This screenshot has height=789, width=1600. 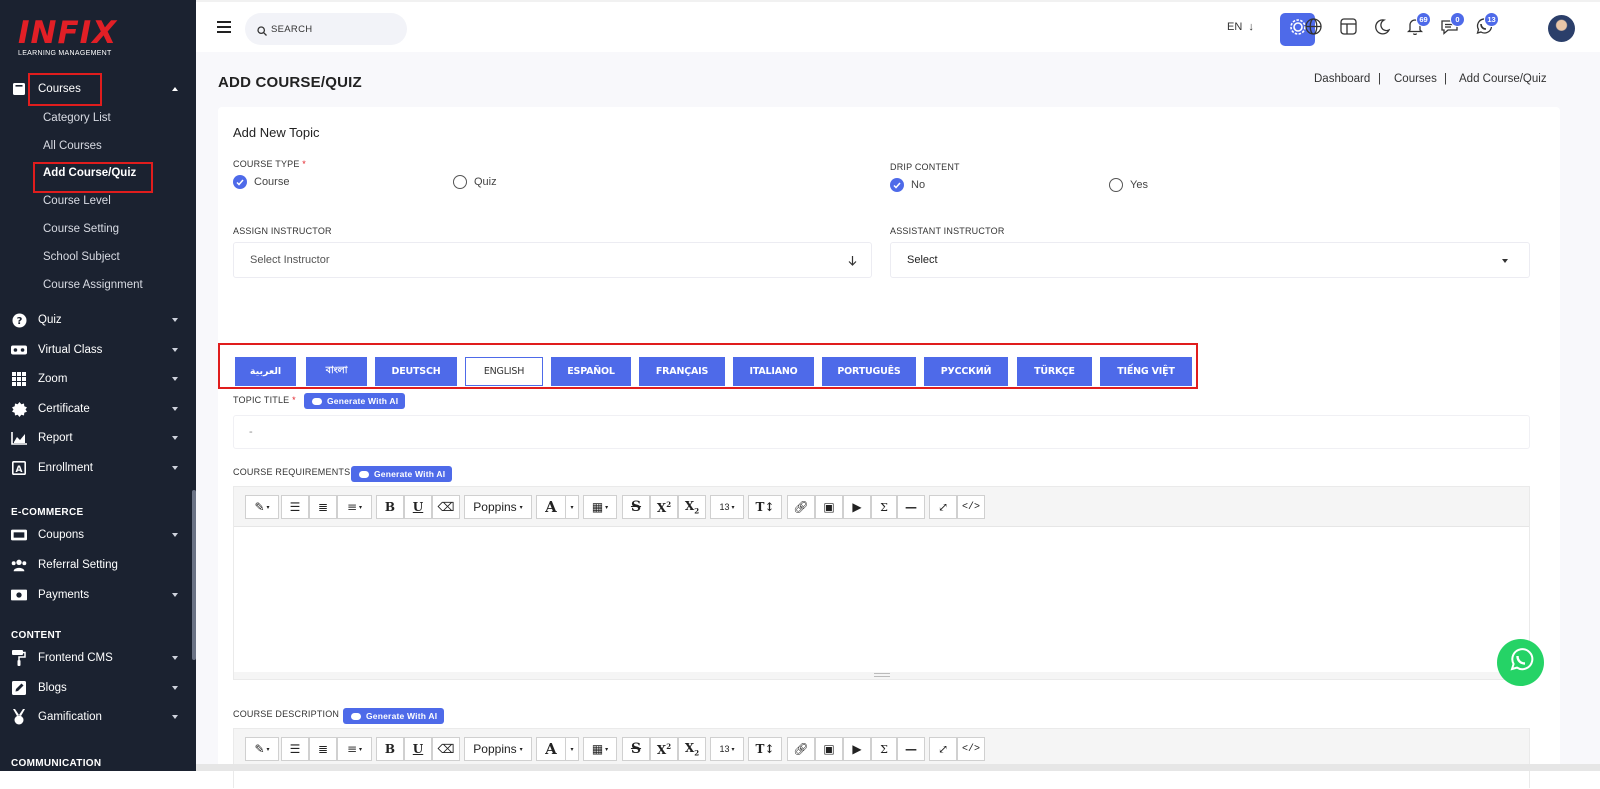 What do you see at coordinates (98, 350) in the screenshot?
I see `sidebar-item-virtual-class: Virtual Class` at bounding box center [98, 350].